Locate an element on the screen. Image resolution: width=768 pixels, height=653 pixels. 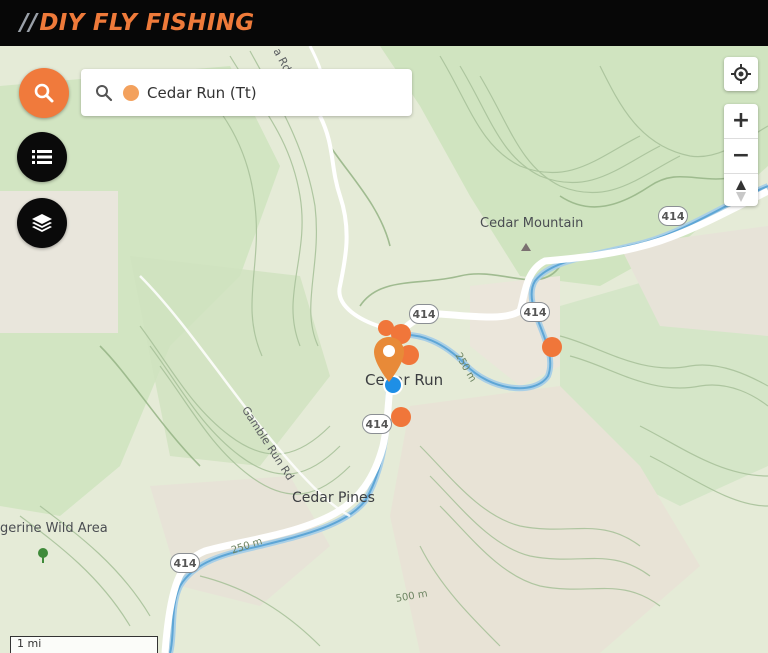
water-type-dot is located at coordinates (131, 92).